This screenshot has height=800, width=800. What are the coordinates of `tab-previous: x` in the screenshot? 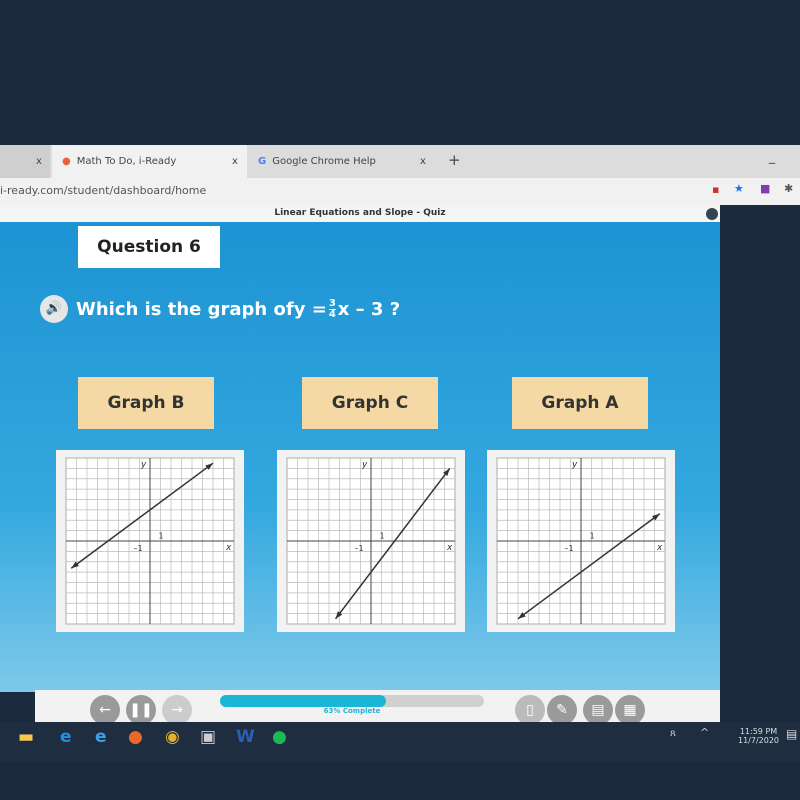 It's located at (25, 161).